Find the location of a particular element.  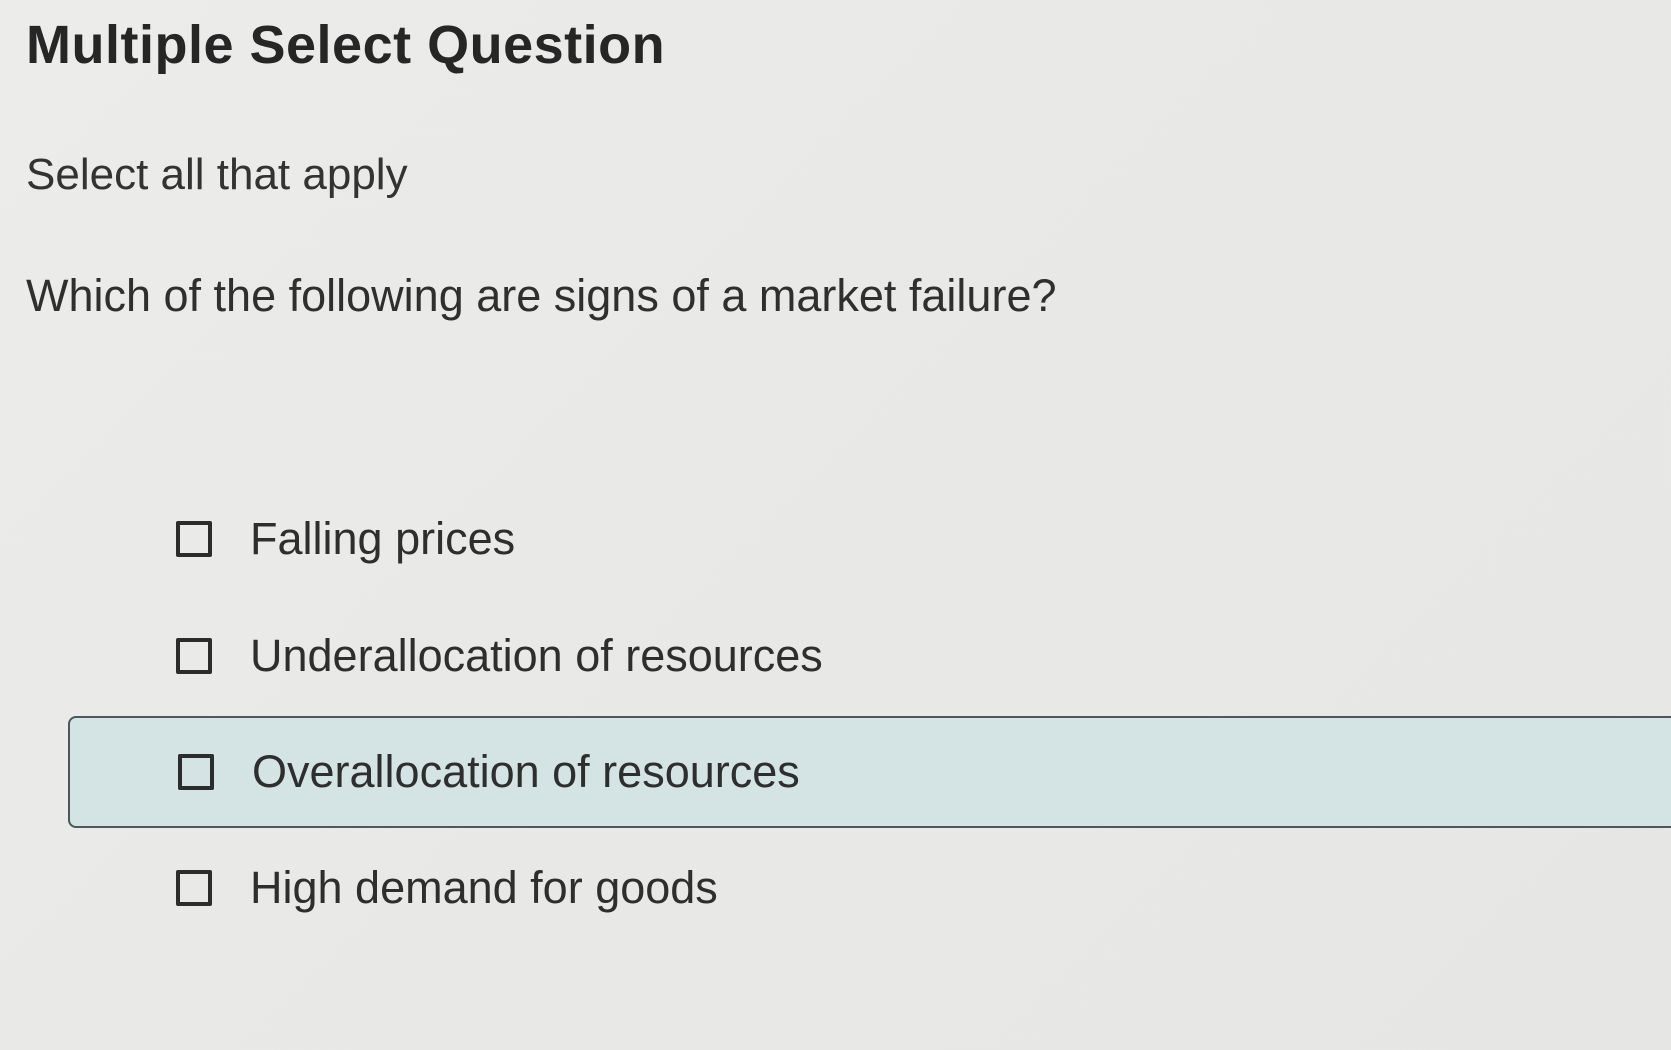

answer-option-overallocation: Overallocation of resources is located at coordinates (869, 772).